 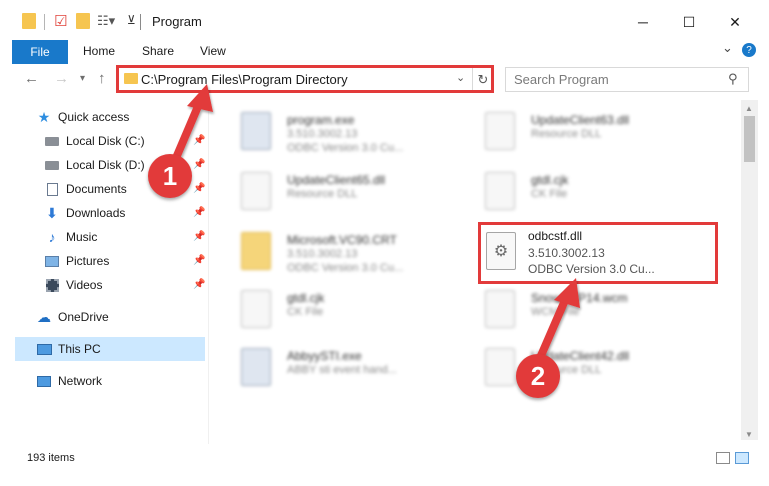 I want to click on pane-divider, so click(x=208, y=272).